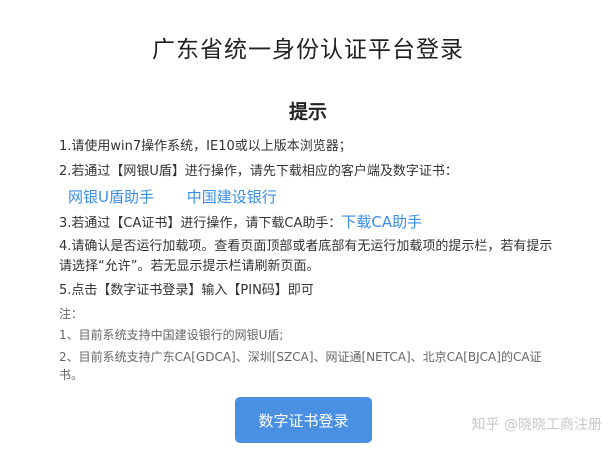 This screenshot has height=451, width=616. I want to click on page-title: 广东省统一身份认证平台登录, so click(308, 50).